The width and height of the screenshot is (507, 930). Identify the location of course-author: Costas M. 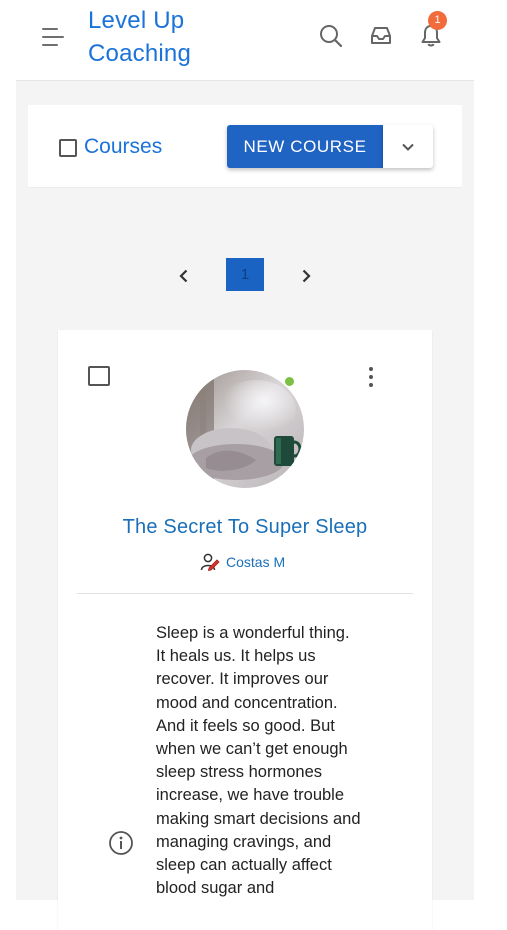
(242, 562).